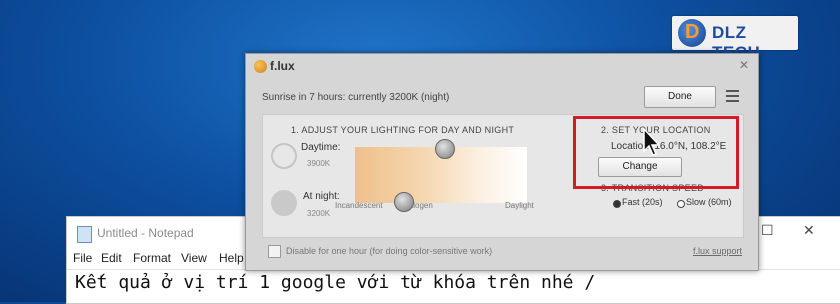  I want to click on radio-fast-label: Fast (20s), so click(642, 202).